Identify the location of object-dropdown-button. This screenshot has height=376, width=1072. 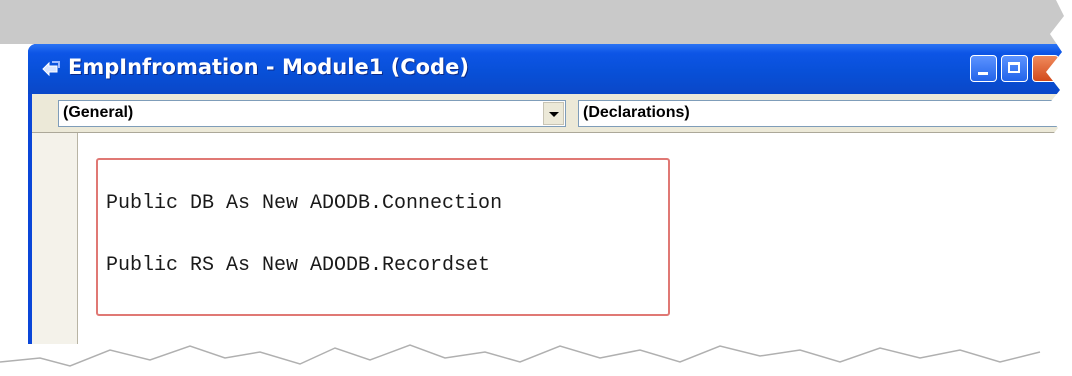
(553, 113).